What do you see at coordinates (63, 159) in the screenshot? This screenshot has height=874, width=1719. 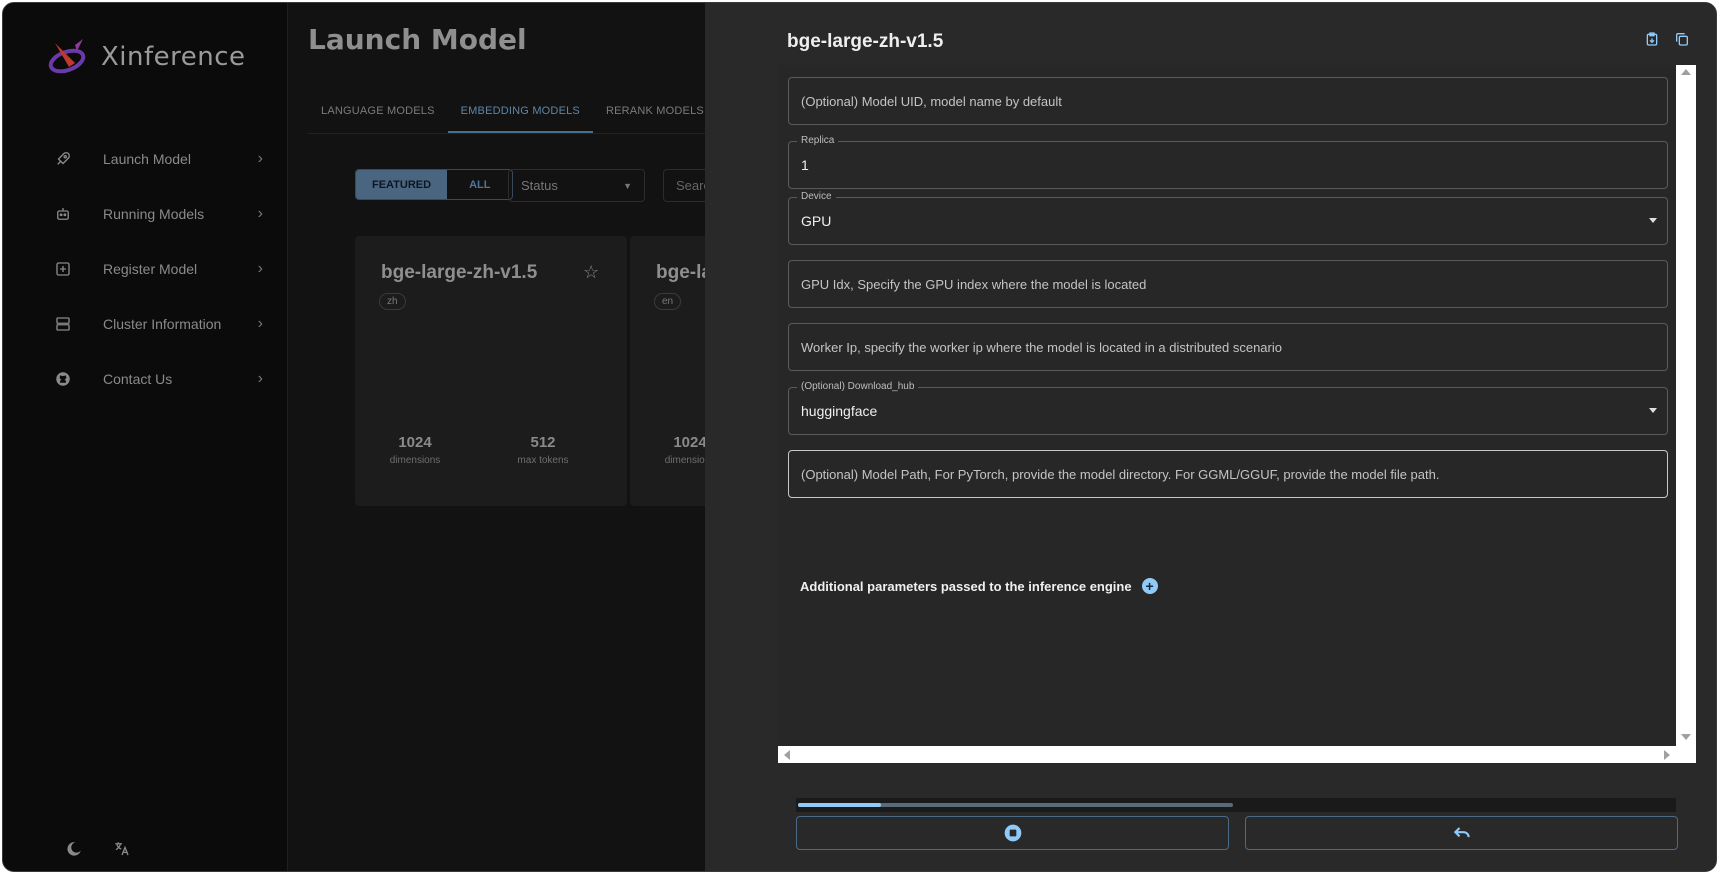 I see `rocket-icon` at bounding box center [63, 159].